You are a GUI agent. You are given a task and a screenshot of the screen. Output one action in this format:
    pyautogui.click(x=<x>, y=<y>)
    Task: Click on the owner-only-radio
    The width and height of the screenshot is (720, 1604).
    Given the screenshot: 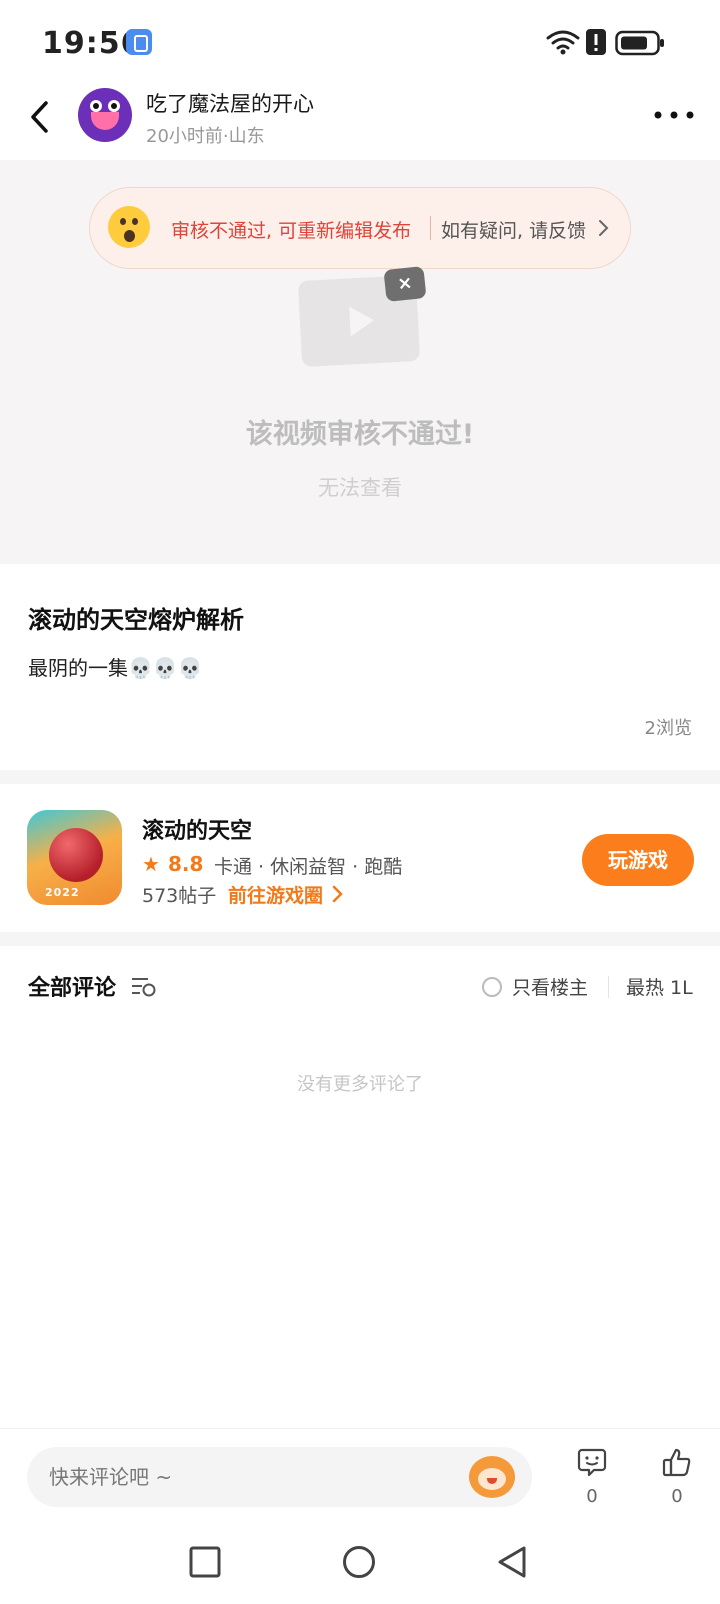 What is the action you would take?
    pyautogui.click(x=492, y=987)
    